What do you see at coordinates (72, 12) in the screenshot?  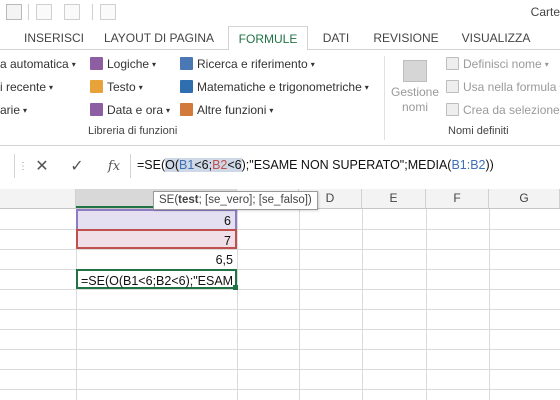 I see `new-document-icon` at bounding box center [72, 12].